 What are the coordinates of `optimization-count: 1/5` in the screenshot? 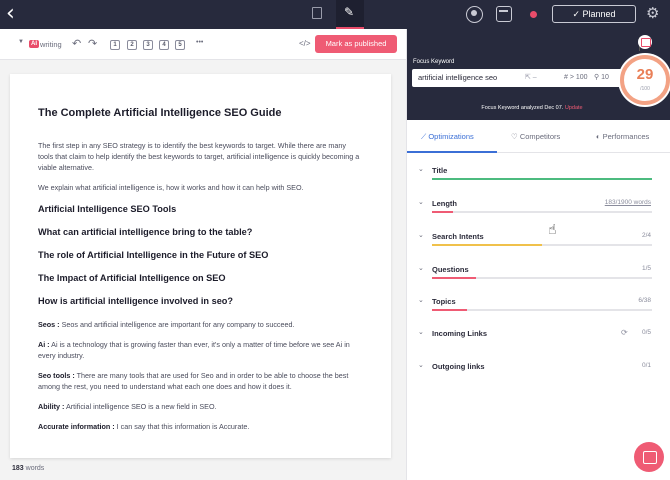 It's located at (646, 268).